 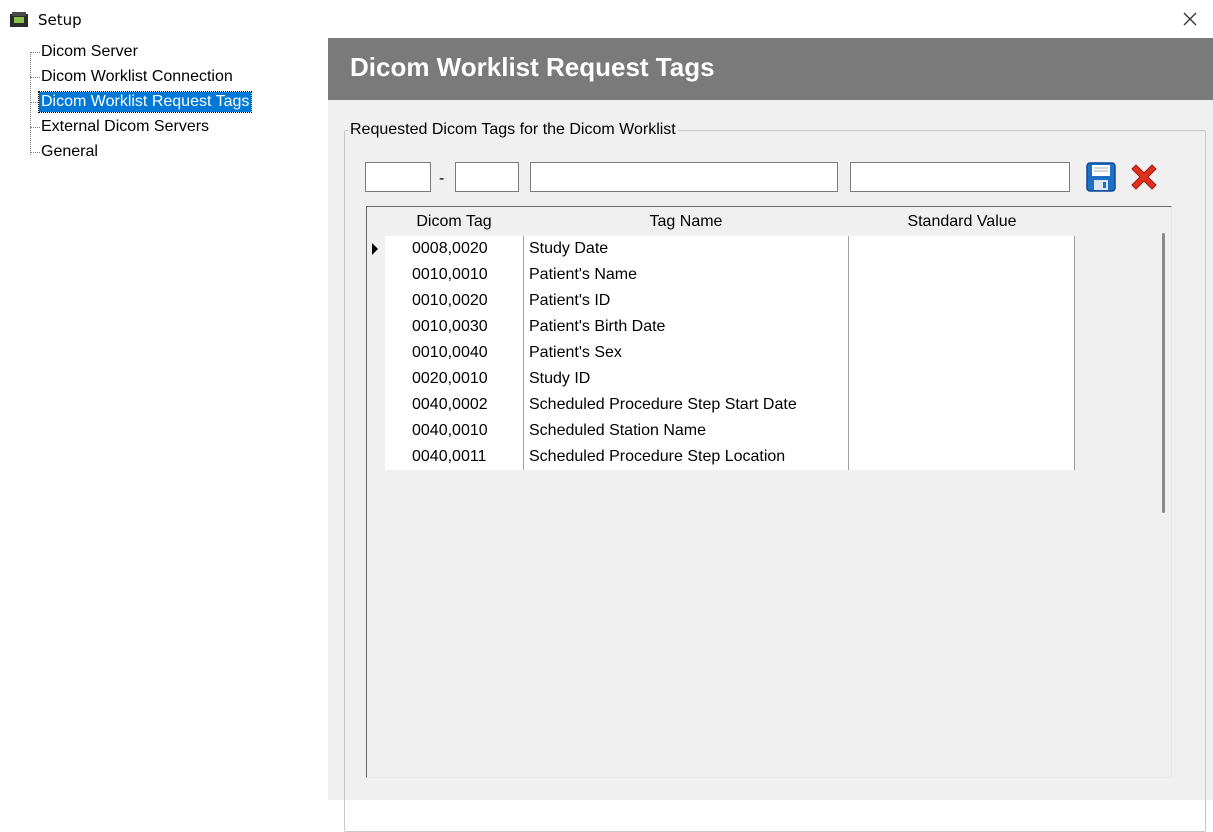 I want to click on cell-dicom-tag: 0040,0002, so click(x=454, y=405).